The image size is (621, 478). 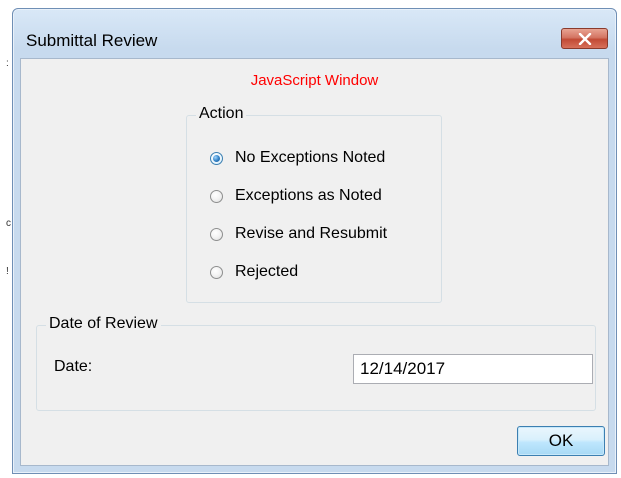 What do you see at coordinates (314, 80) in the screenshot?
I see `javascript-window-label: JavaScript Window` at bounding box center [314, 80].